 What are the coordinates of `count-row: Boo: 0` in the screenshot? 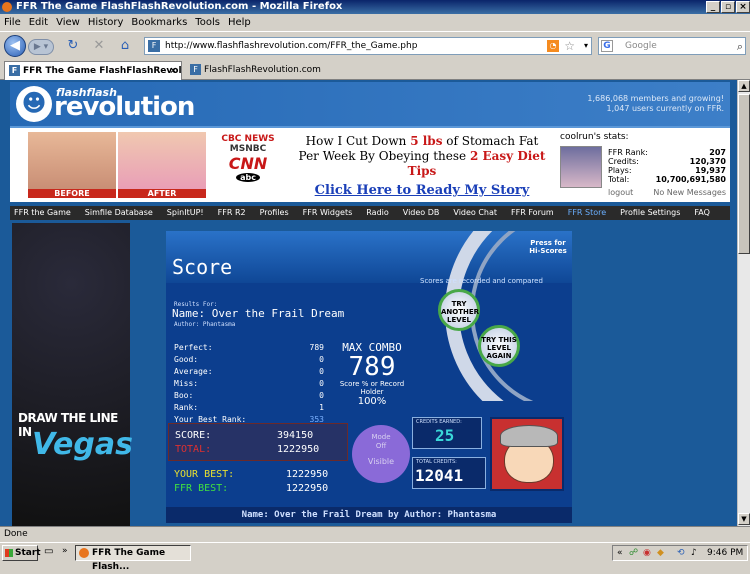 It's located at (249, 395).